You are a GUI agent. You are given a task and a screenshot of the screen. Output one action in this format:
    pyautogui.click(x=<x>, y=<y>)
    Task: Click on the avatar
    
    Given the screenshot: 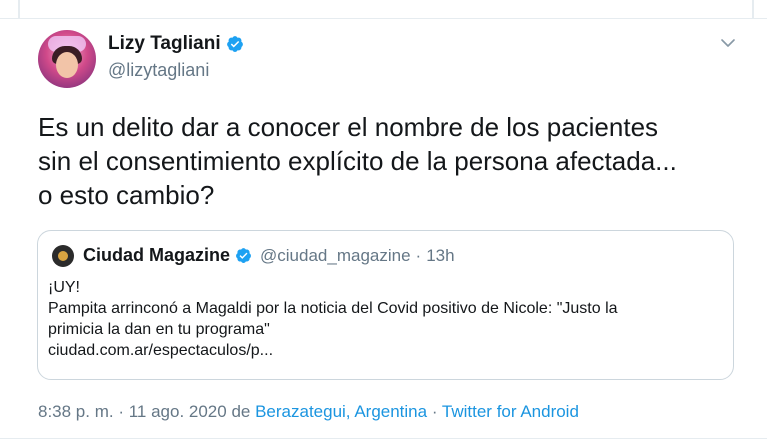 What is the action you would take?
    pyautogui.click(x=67, y=59)
    